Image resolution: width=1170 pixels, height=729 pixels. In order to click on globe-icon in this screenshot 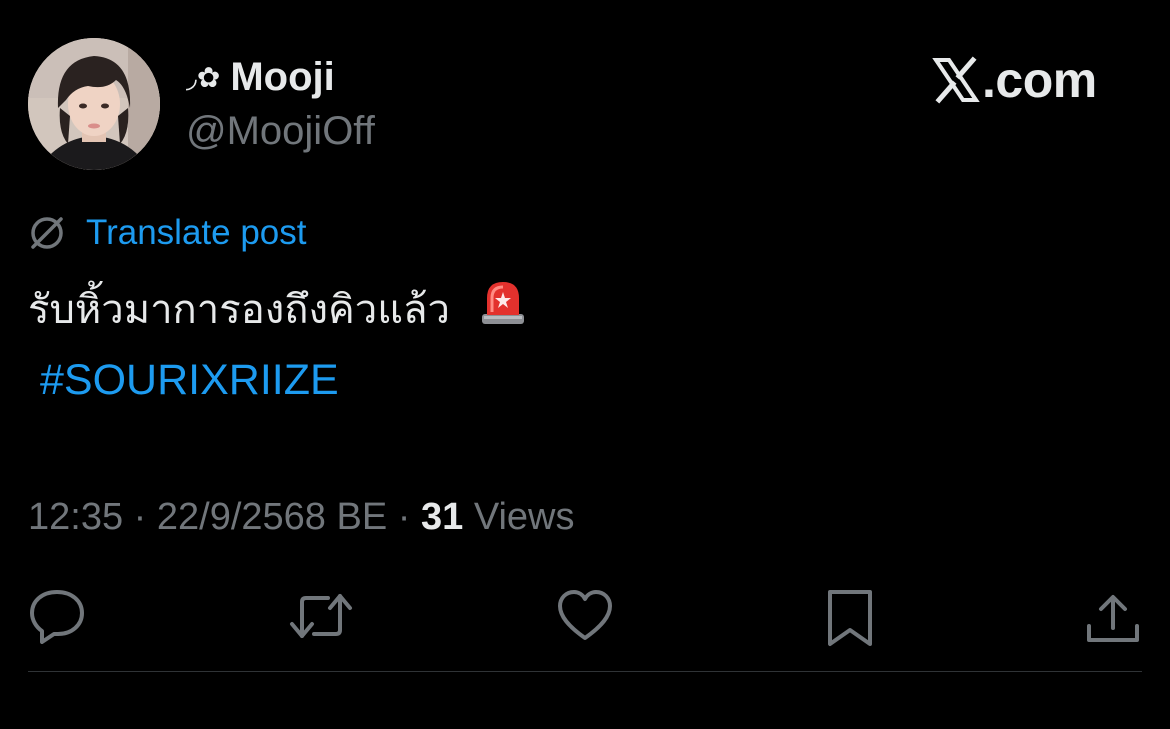, I will do `click(47, 233)`.